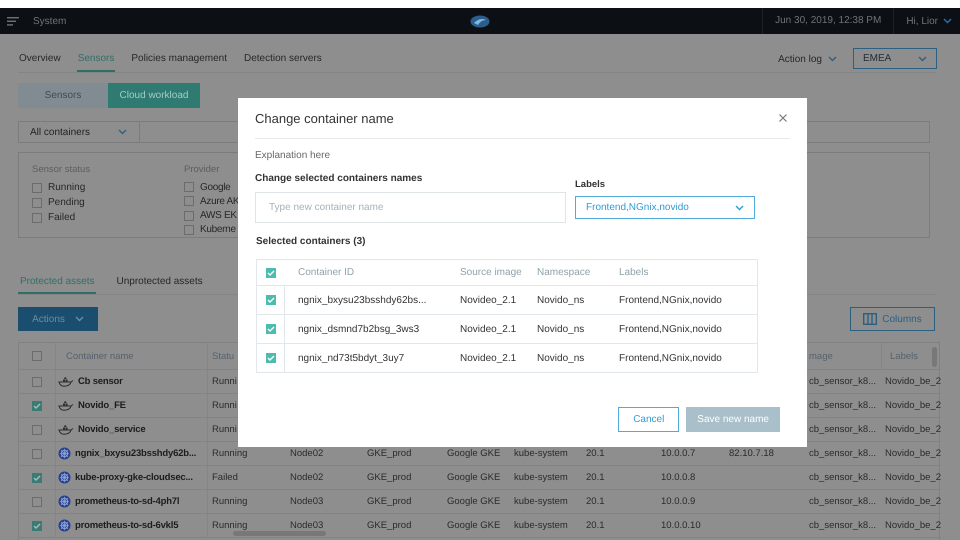 The width and height of the screenshot is (960, 540). Describe the element at coordinates (929, 21) in the screenshot. I see `user-menu: Hi, Lior` at that location.